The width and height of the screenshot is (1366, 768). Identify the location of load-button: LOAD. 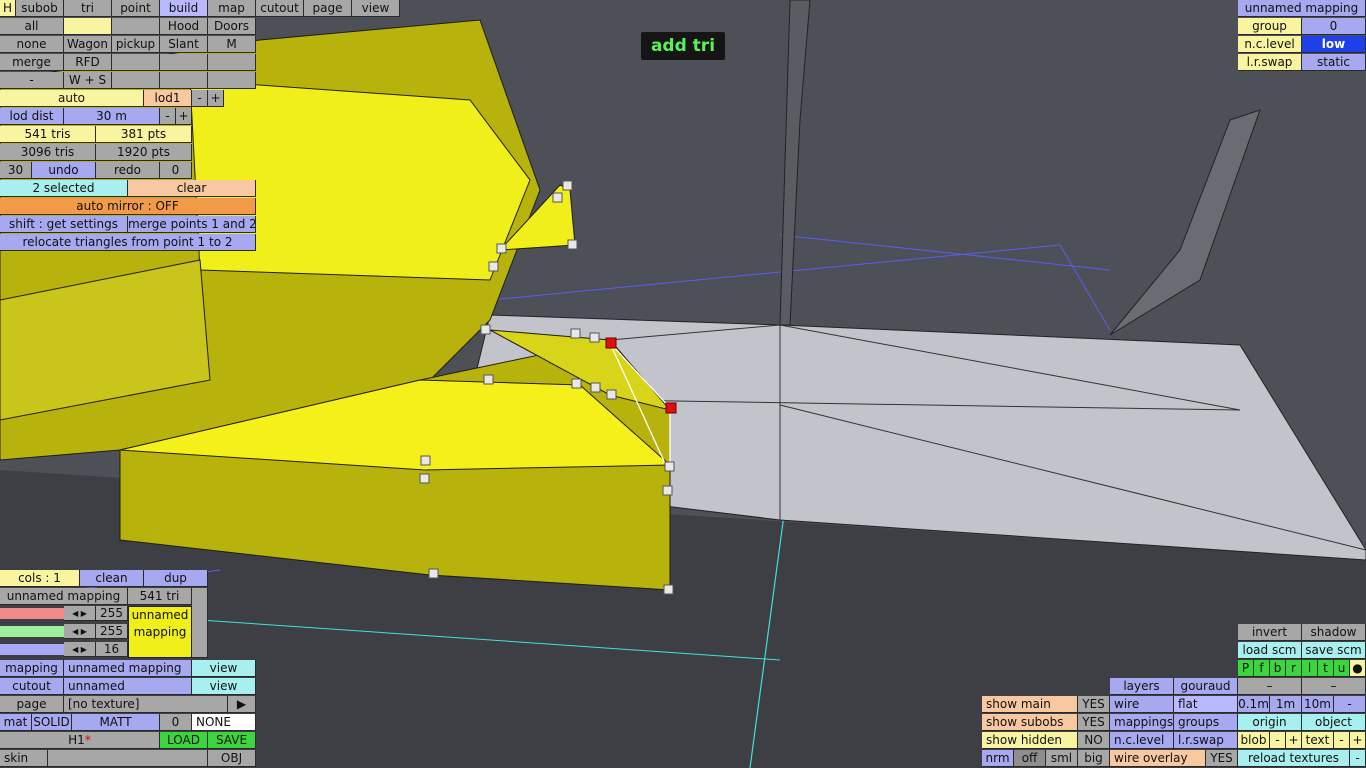
(184, 740).